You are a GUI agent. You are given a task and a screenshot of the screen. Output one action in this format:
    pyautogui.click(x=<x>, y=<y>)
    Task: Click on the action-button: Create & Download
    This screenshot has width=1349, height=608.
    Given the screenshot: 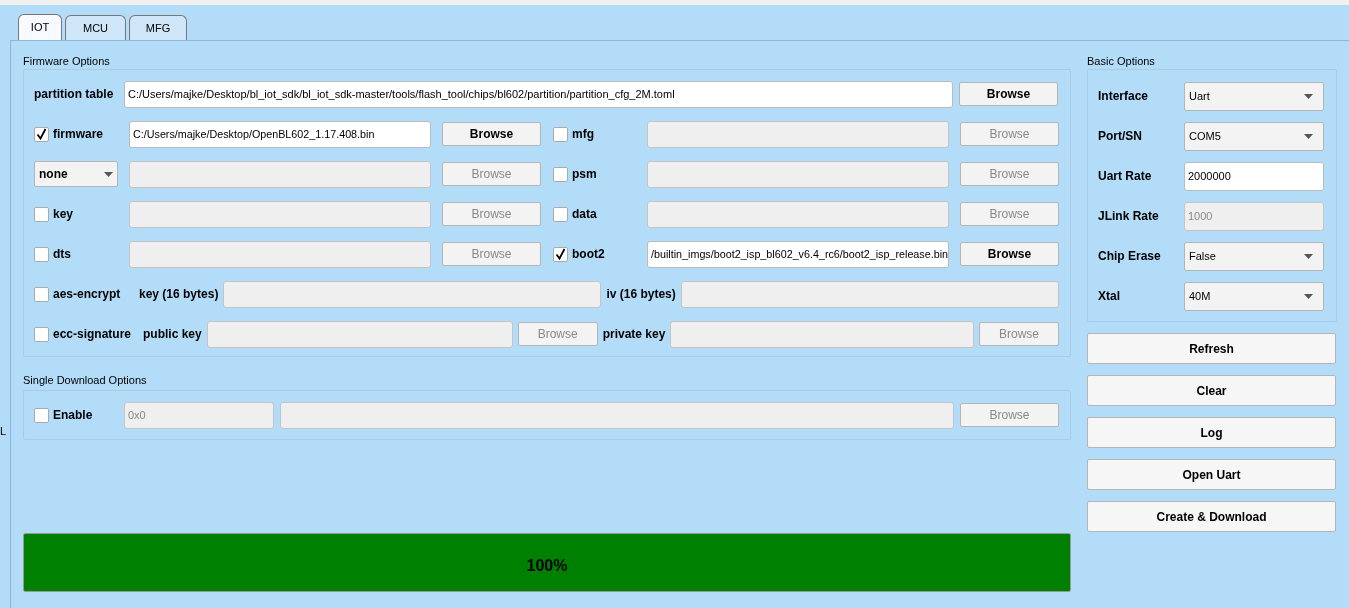 What is the action you would take?
    pyautogui.click(x=1211, y=516)
    